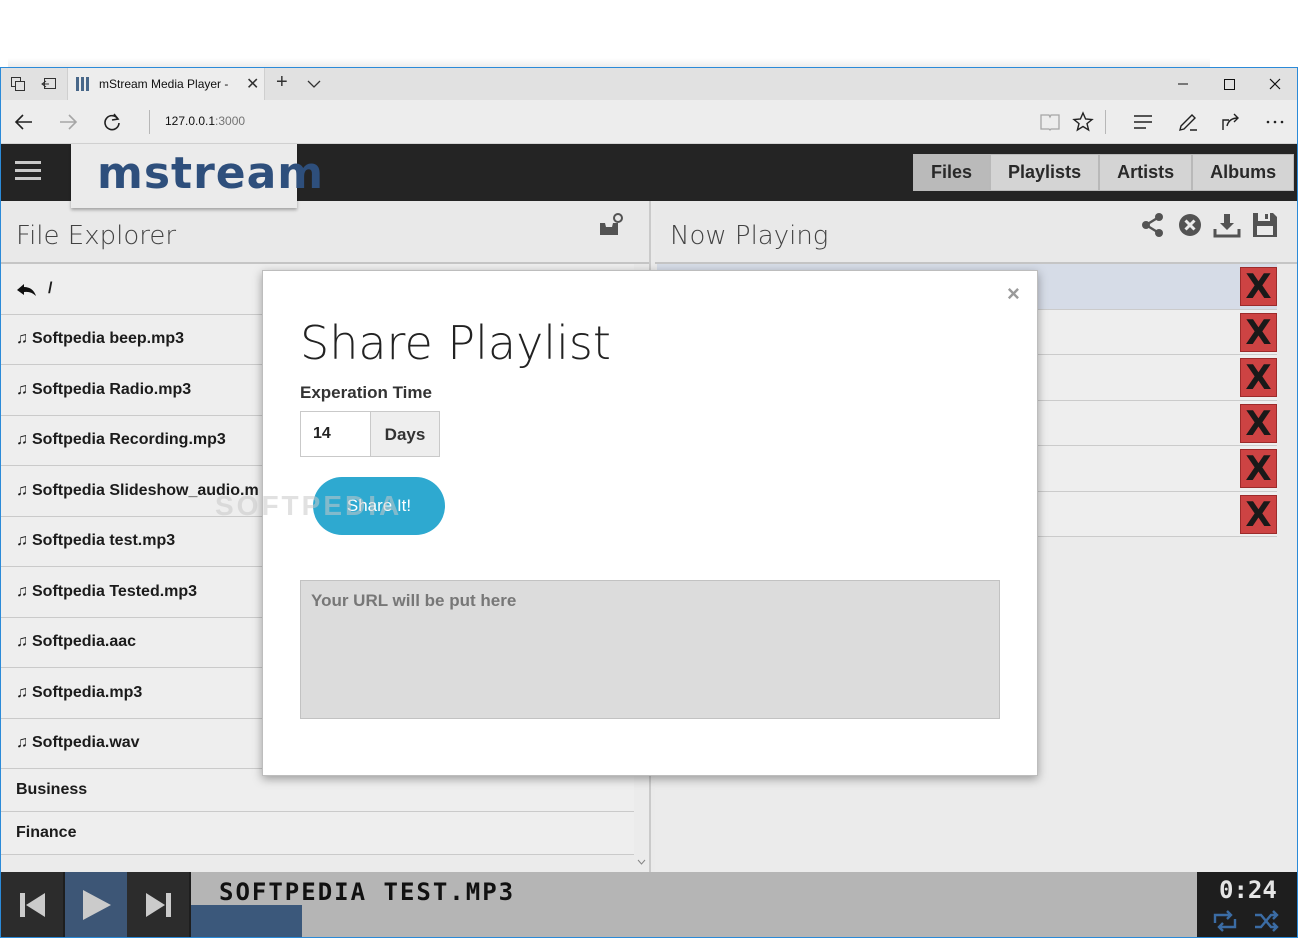 The width and height of the screenshot is (1298, 938). What do you see at coordinates (405, 434) in the screenshot?
I see `days-addon: Days` at bounding box center [405, 434].